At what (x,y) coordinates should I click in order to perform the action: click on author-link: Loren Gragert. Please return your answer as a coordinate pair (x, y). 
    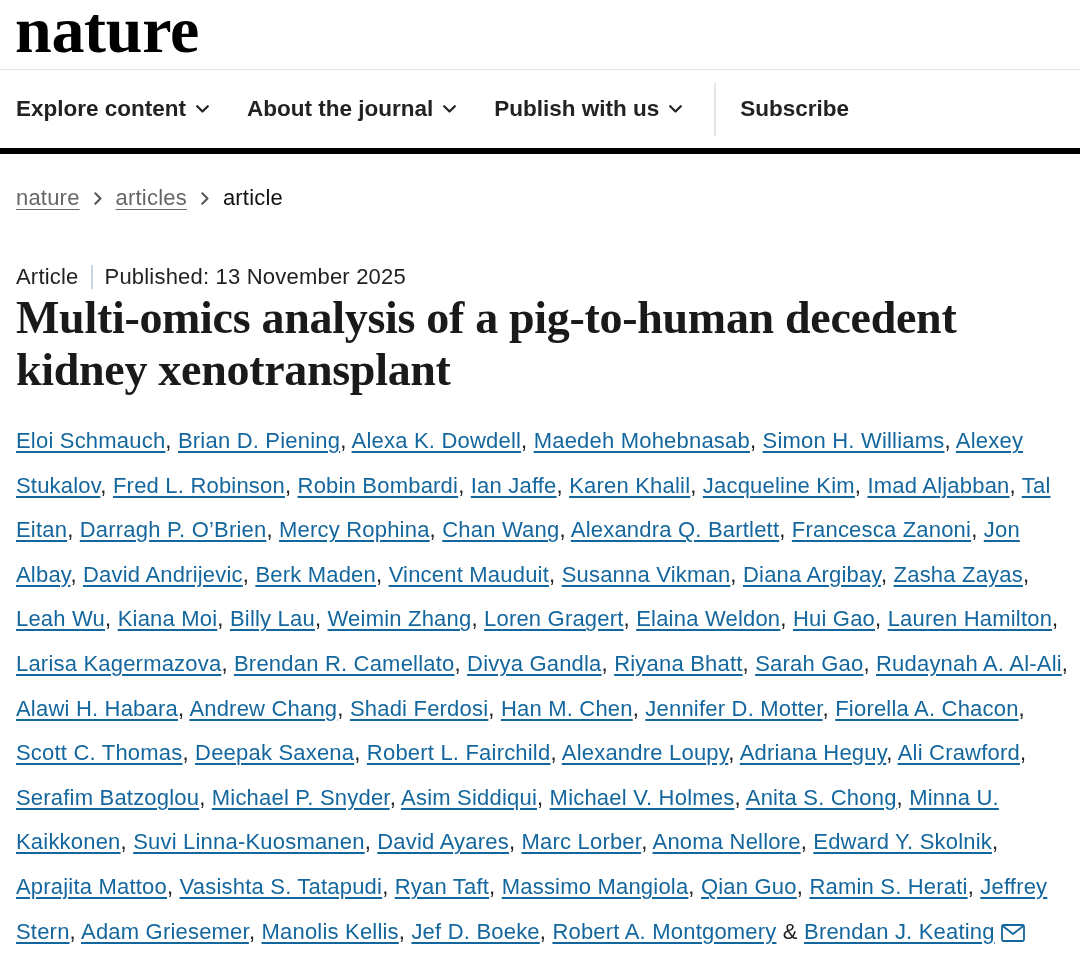
    Looking at the image, I should click on (554, 619).